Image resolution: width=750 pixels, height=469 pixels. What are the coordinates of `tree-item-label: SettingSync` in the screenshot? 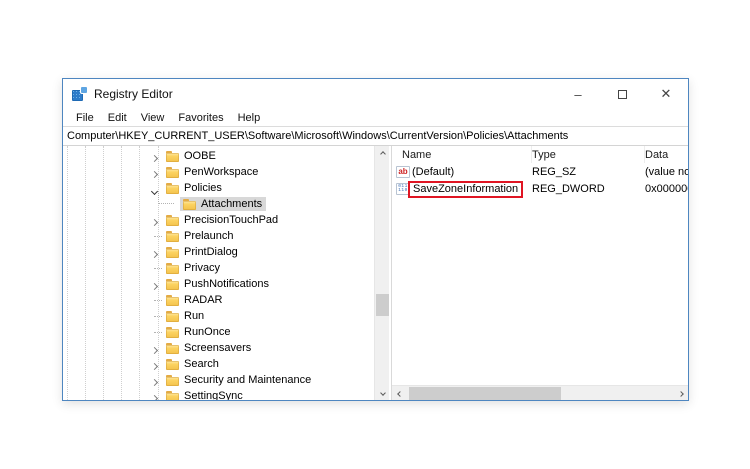 It's located at (213, 395).